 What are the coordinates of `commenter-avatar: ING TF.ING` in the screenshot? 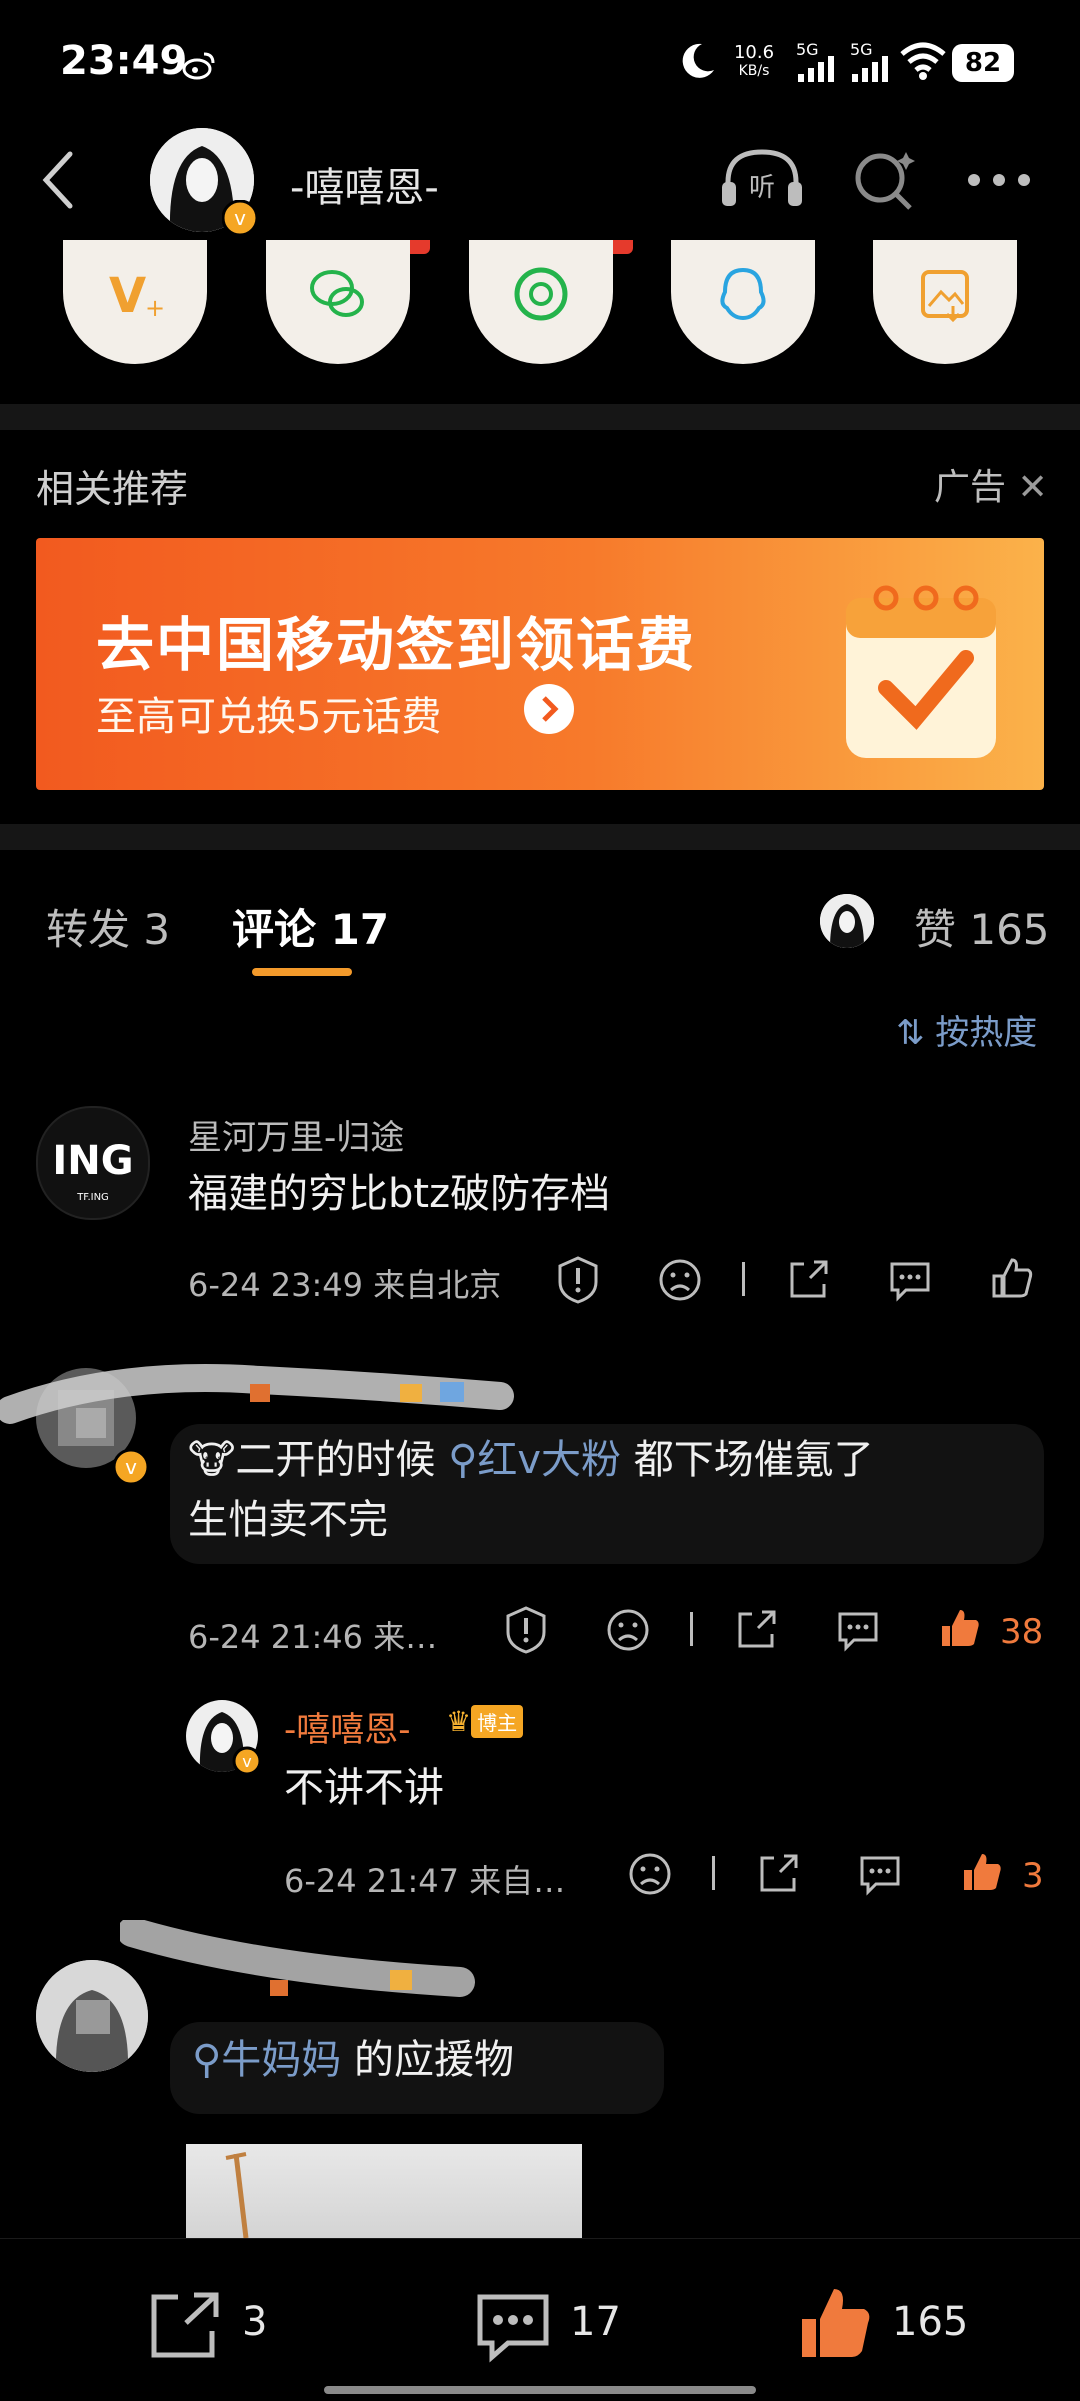 It's located at (93, 1163).